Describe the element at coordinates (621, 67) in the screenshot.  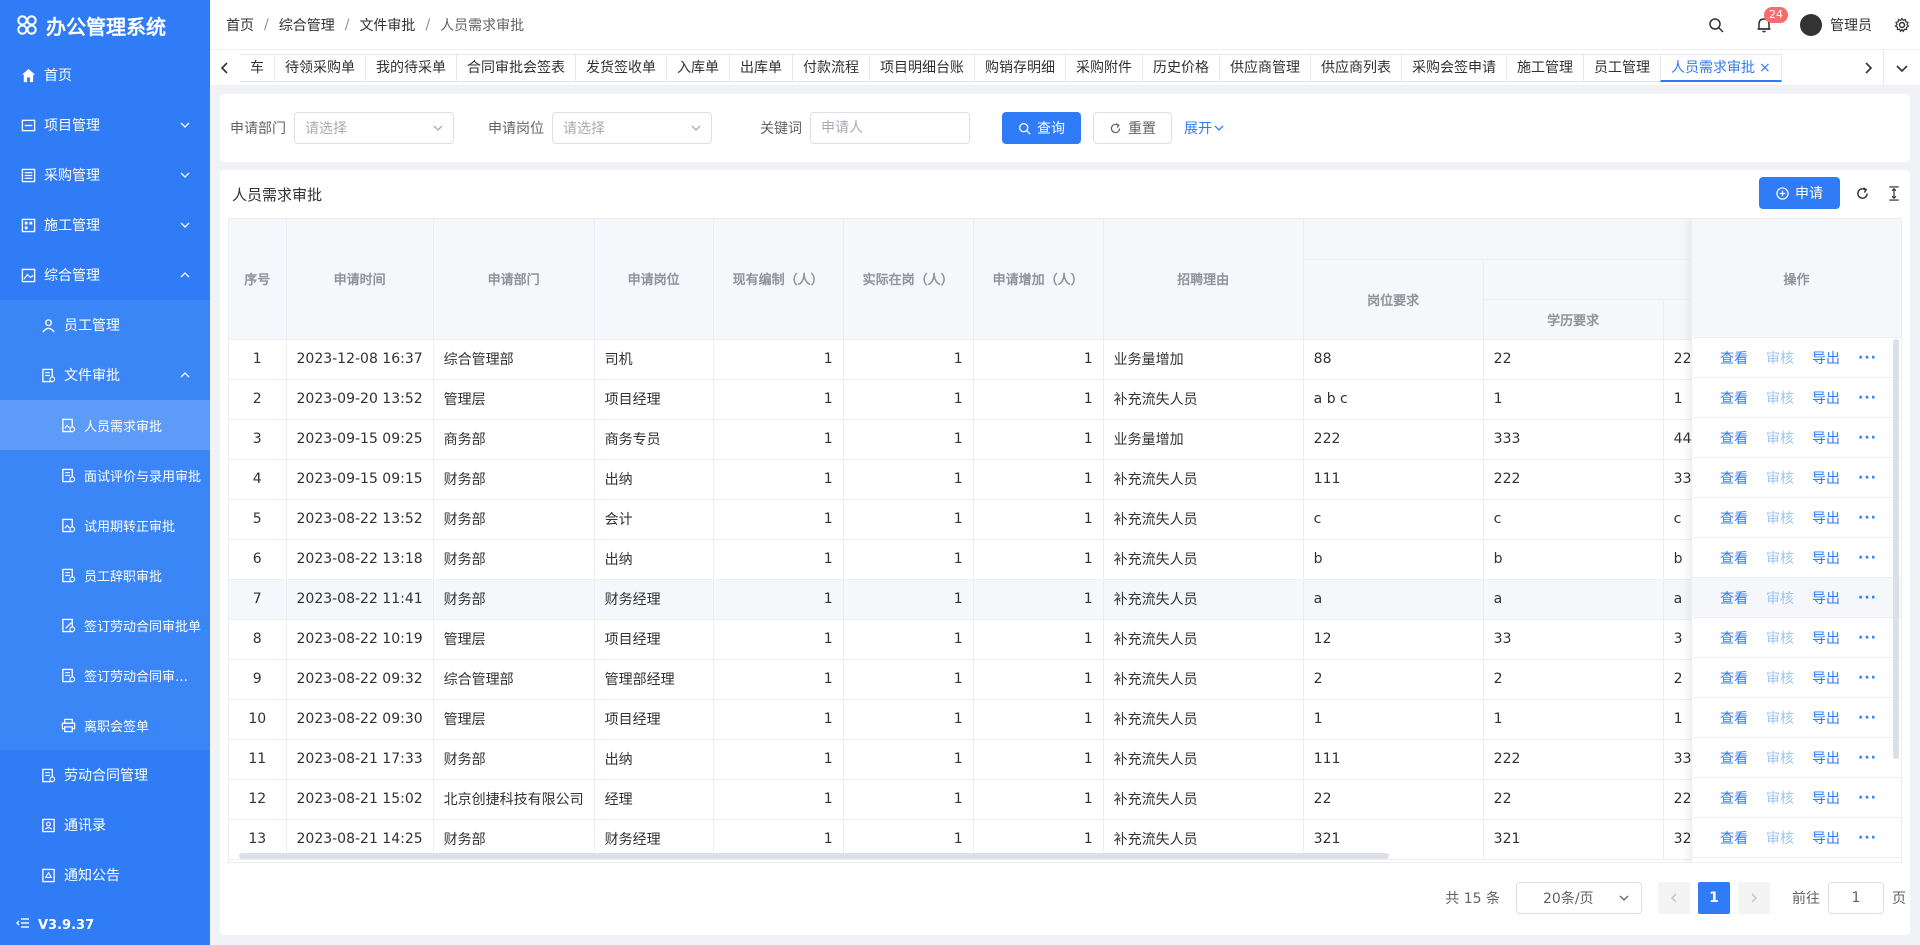
I see `tab-delivery-receipt: 发货签收单` at that location.